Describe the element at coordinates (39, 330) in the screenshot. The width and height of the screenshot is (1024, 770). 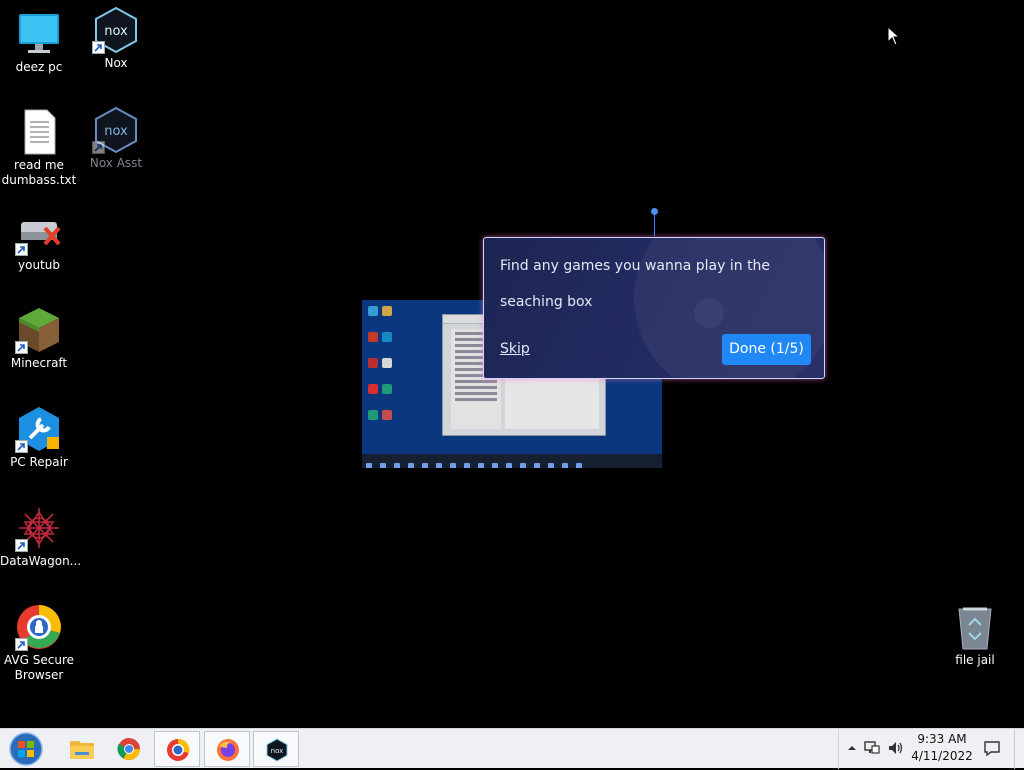
I see `minecraft-icon` at that location.